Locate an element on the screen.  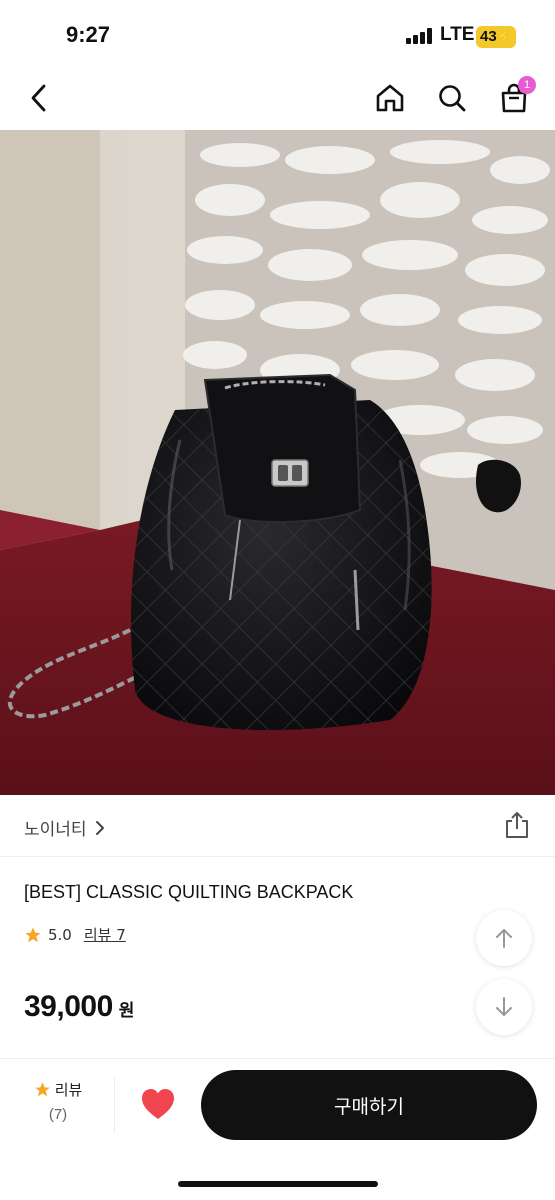
scroll-bottom-button is located at coordinates (504, 1007).